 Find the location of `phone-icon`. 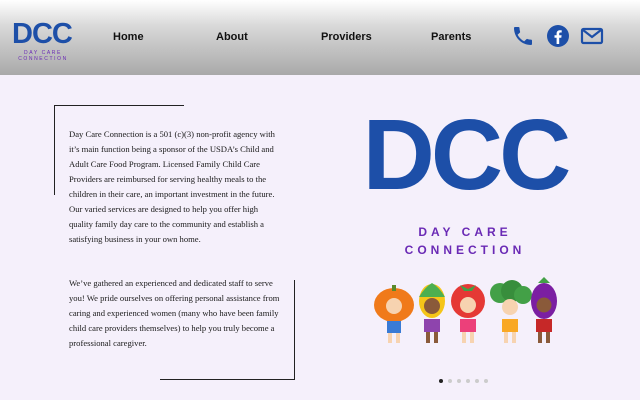

phone-icon is located at coordinates (523, 38).